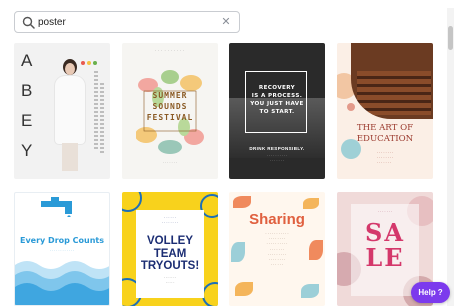 This screenshot has width=455, height=306. I want to click on poster-title: Every Drop Counts, so click(62, 240).